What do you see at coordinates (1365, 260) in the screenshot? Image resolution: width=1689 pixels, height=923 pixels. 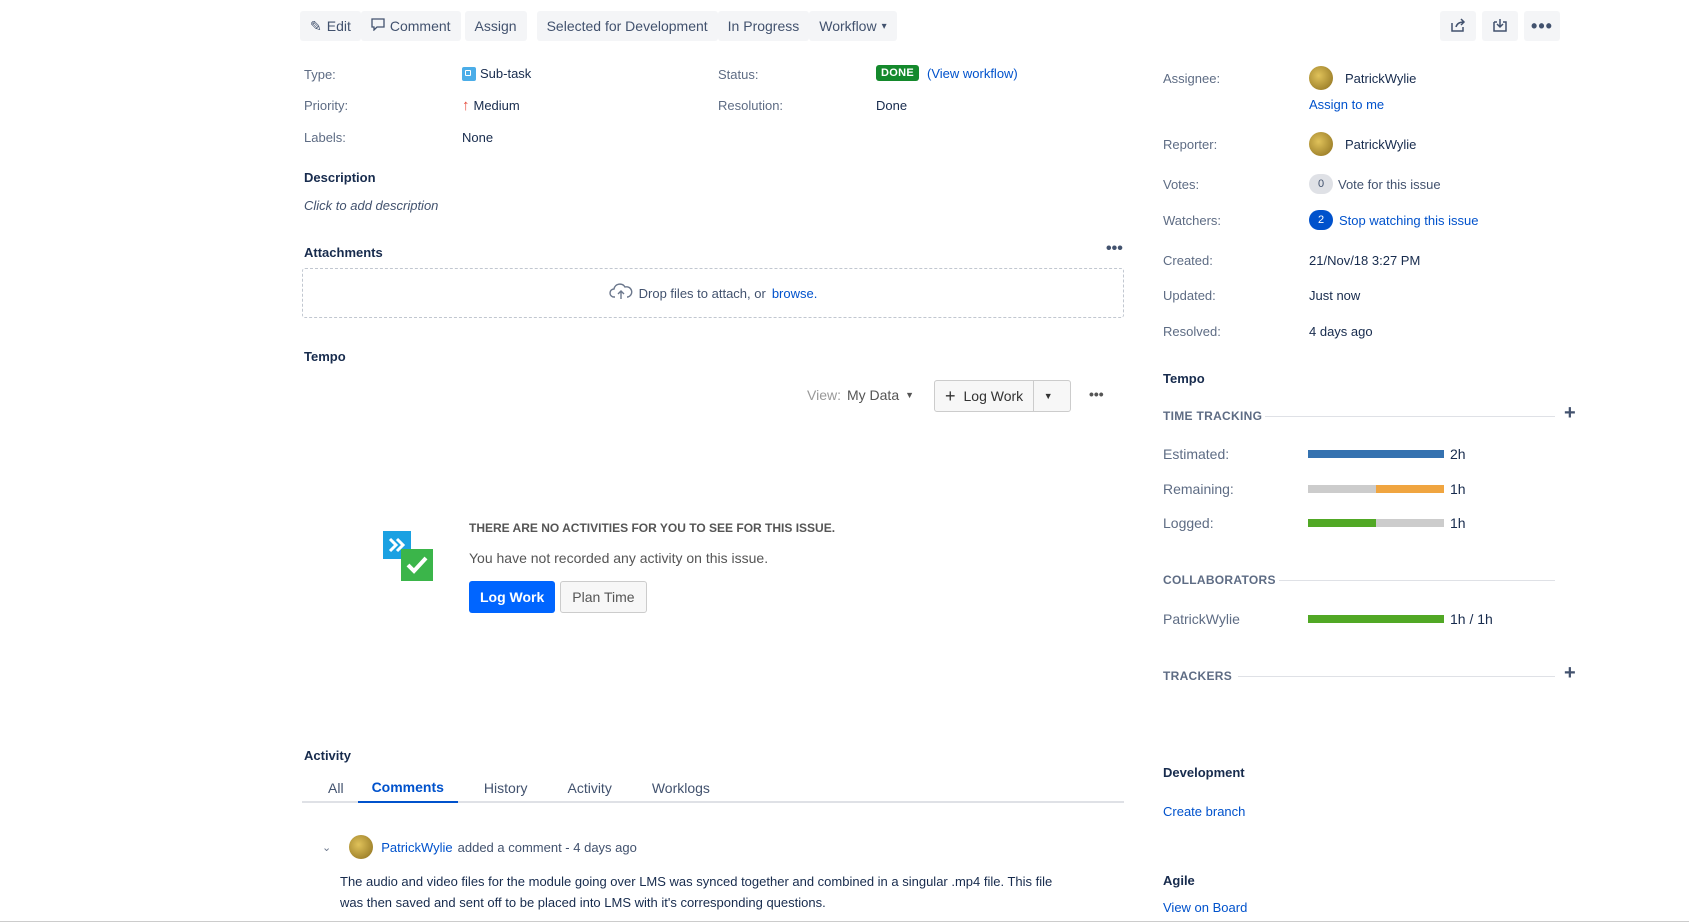 I see `created-value: 21/Nov/18 3:27 PM` at bounding box center [1365, 260].